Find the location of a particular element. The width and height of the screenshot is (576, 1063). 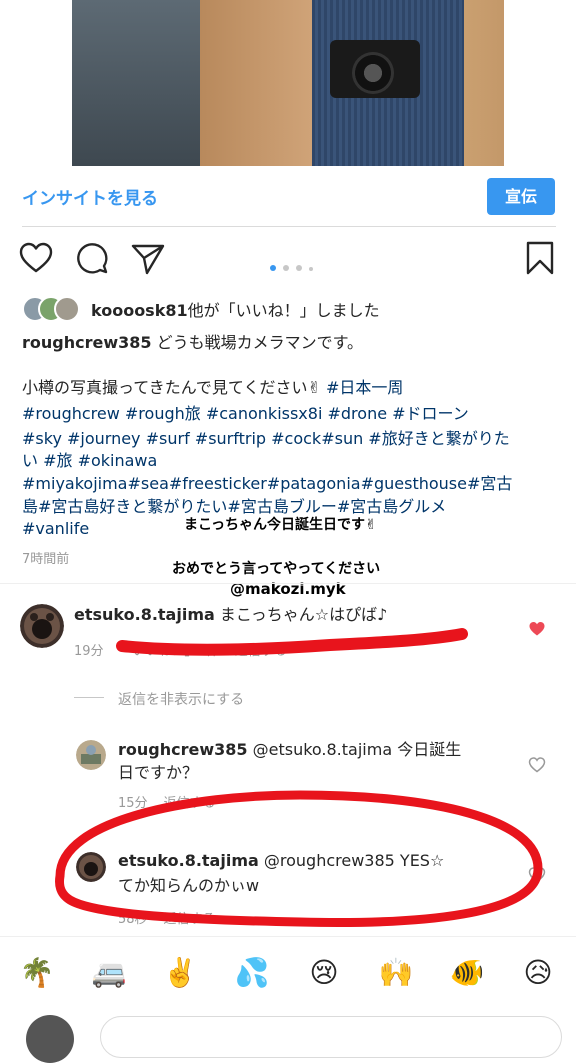

reply-time: 58秒 is located at coordinates (133, 919).